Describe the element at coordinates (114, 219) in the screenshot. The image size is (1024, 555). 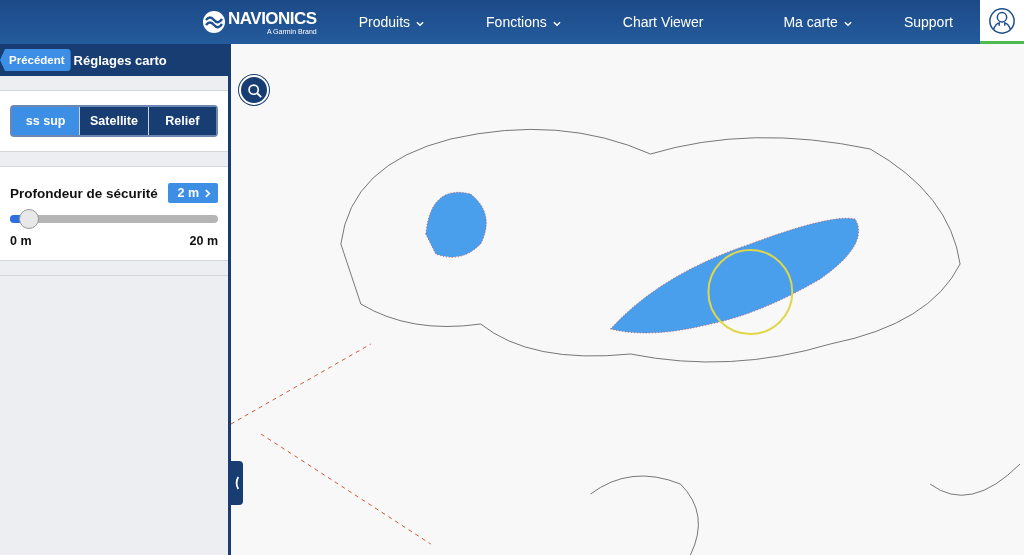
I see `slider-track` at that location.